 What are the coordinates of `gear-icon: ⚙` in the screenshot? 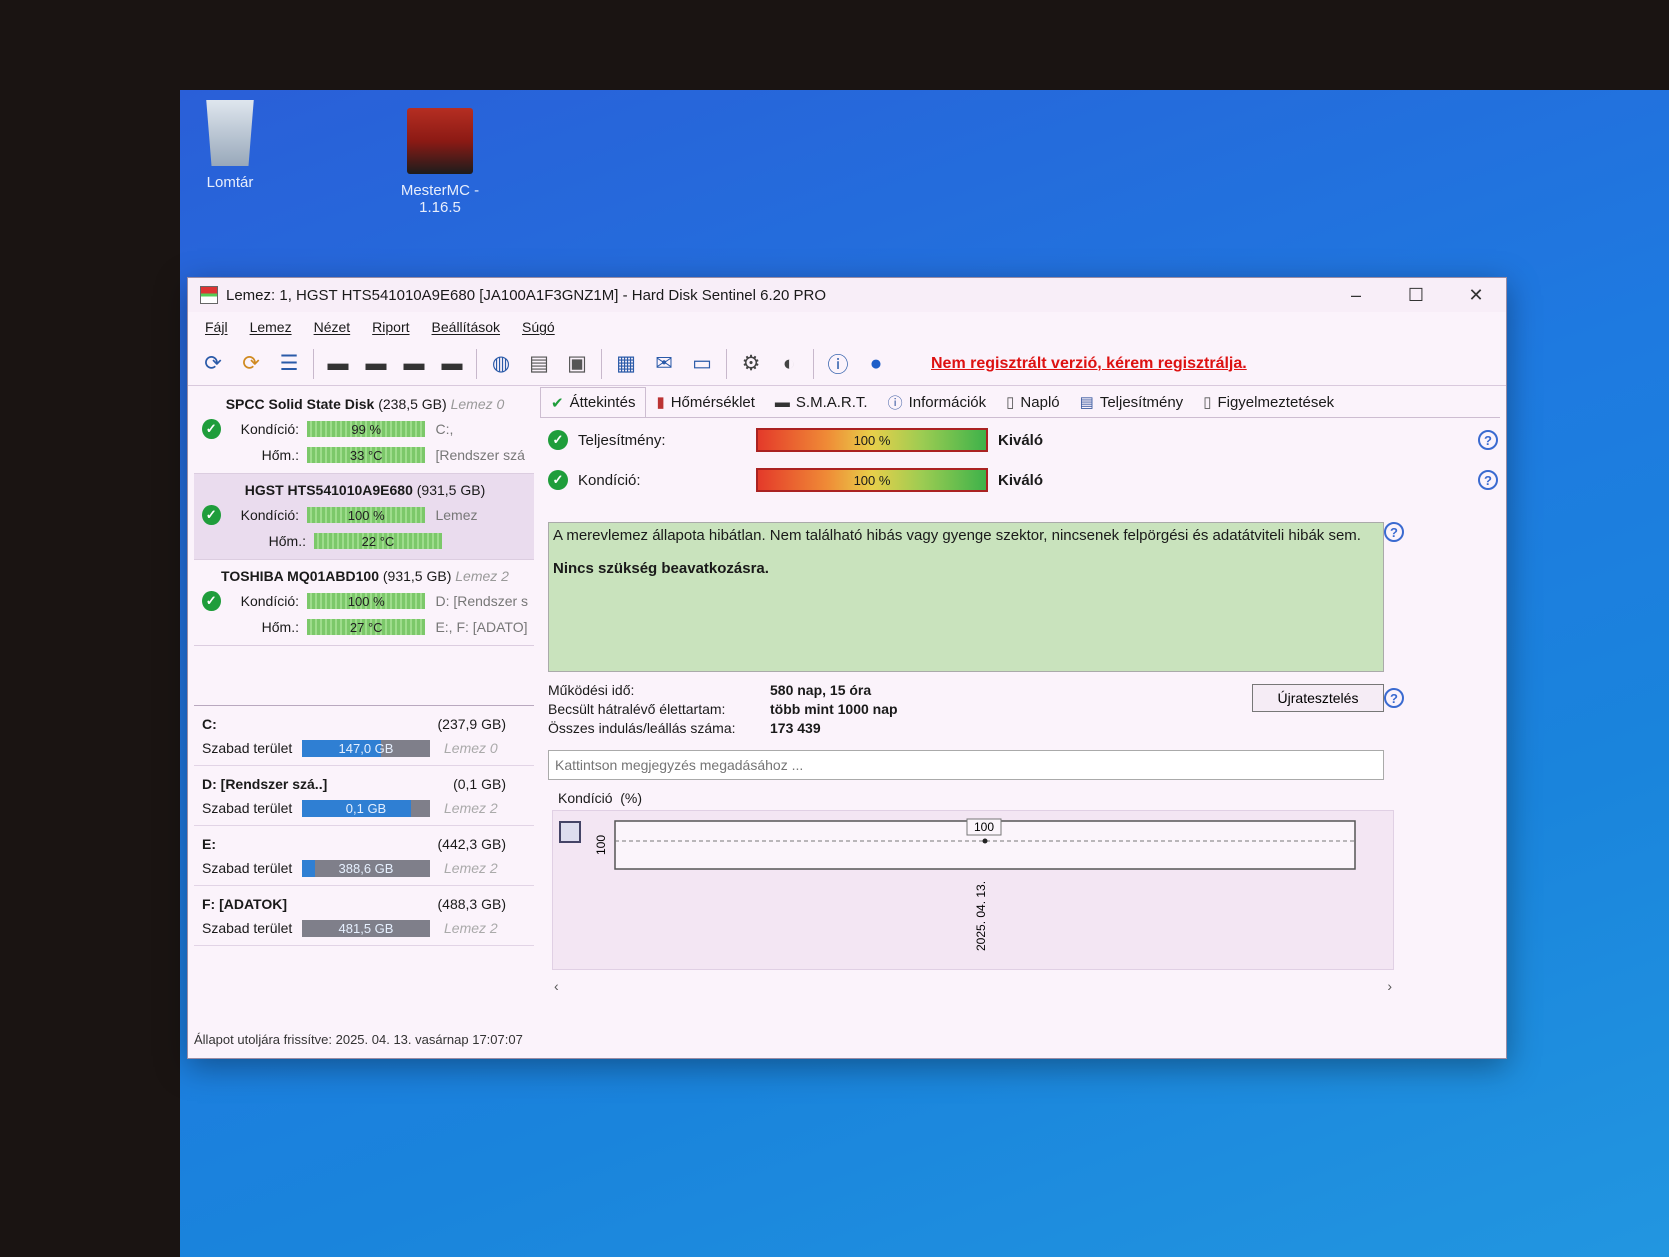 It's located at (751, 364).